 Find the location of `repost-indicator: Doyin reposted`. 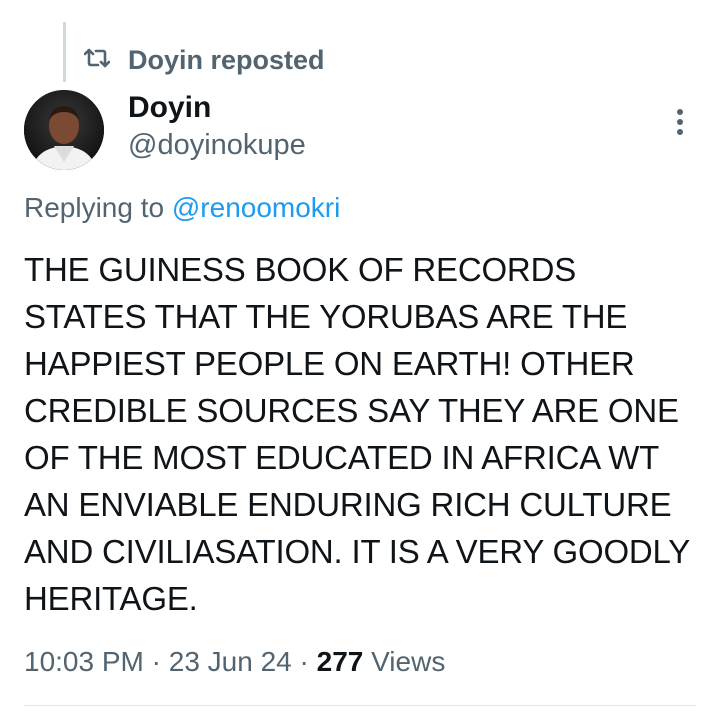

repost-indicator: Doyin reposted is located at coordinates (204, 60).